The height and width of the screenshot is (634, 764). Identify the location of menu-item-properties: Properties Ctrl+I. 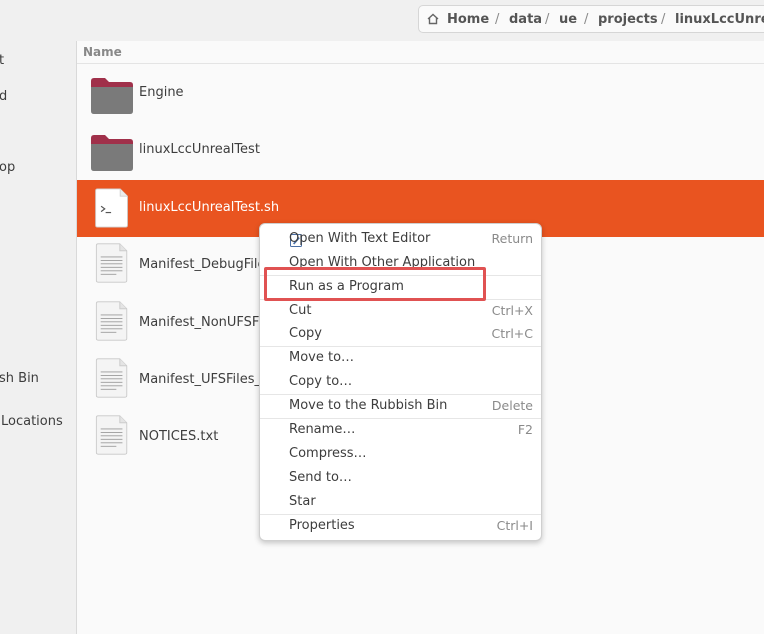
(400, 526).